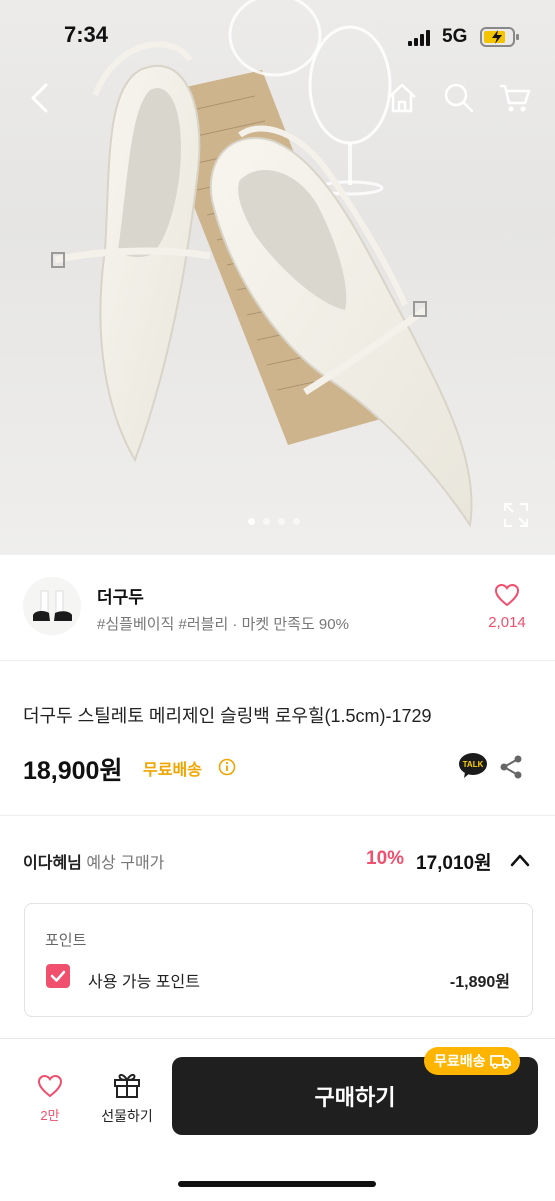 Image resolution: width=555 pixels, height=1201 pixels. Describe the element at coordinates (277, 1184) in the screenshot. I see `home-indicator` at that location.